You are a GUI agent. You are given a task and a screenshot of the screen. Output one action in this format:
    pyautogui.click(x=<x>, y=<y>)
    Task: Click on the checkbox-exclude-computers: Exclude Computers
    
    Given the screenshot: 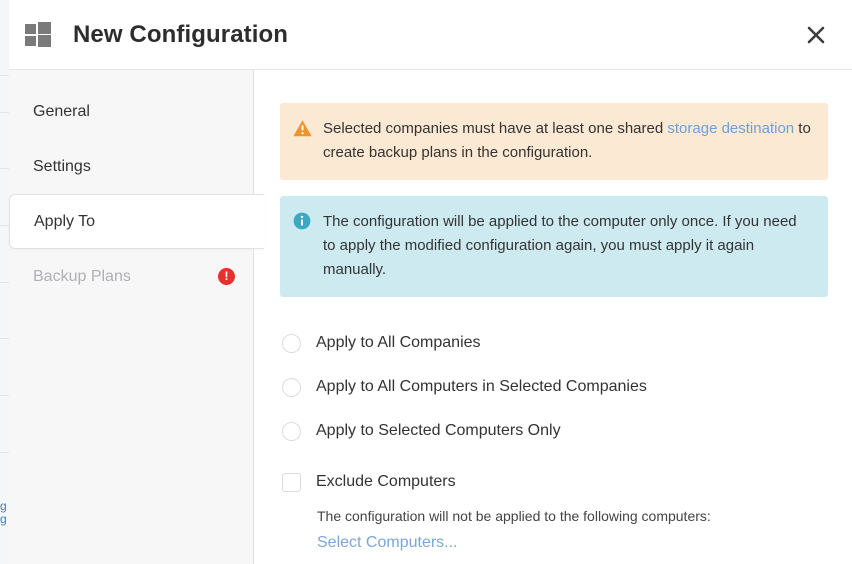 What is the action you would take?
    pyautogui.click(x=557, y=482)
    